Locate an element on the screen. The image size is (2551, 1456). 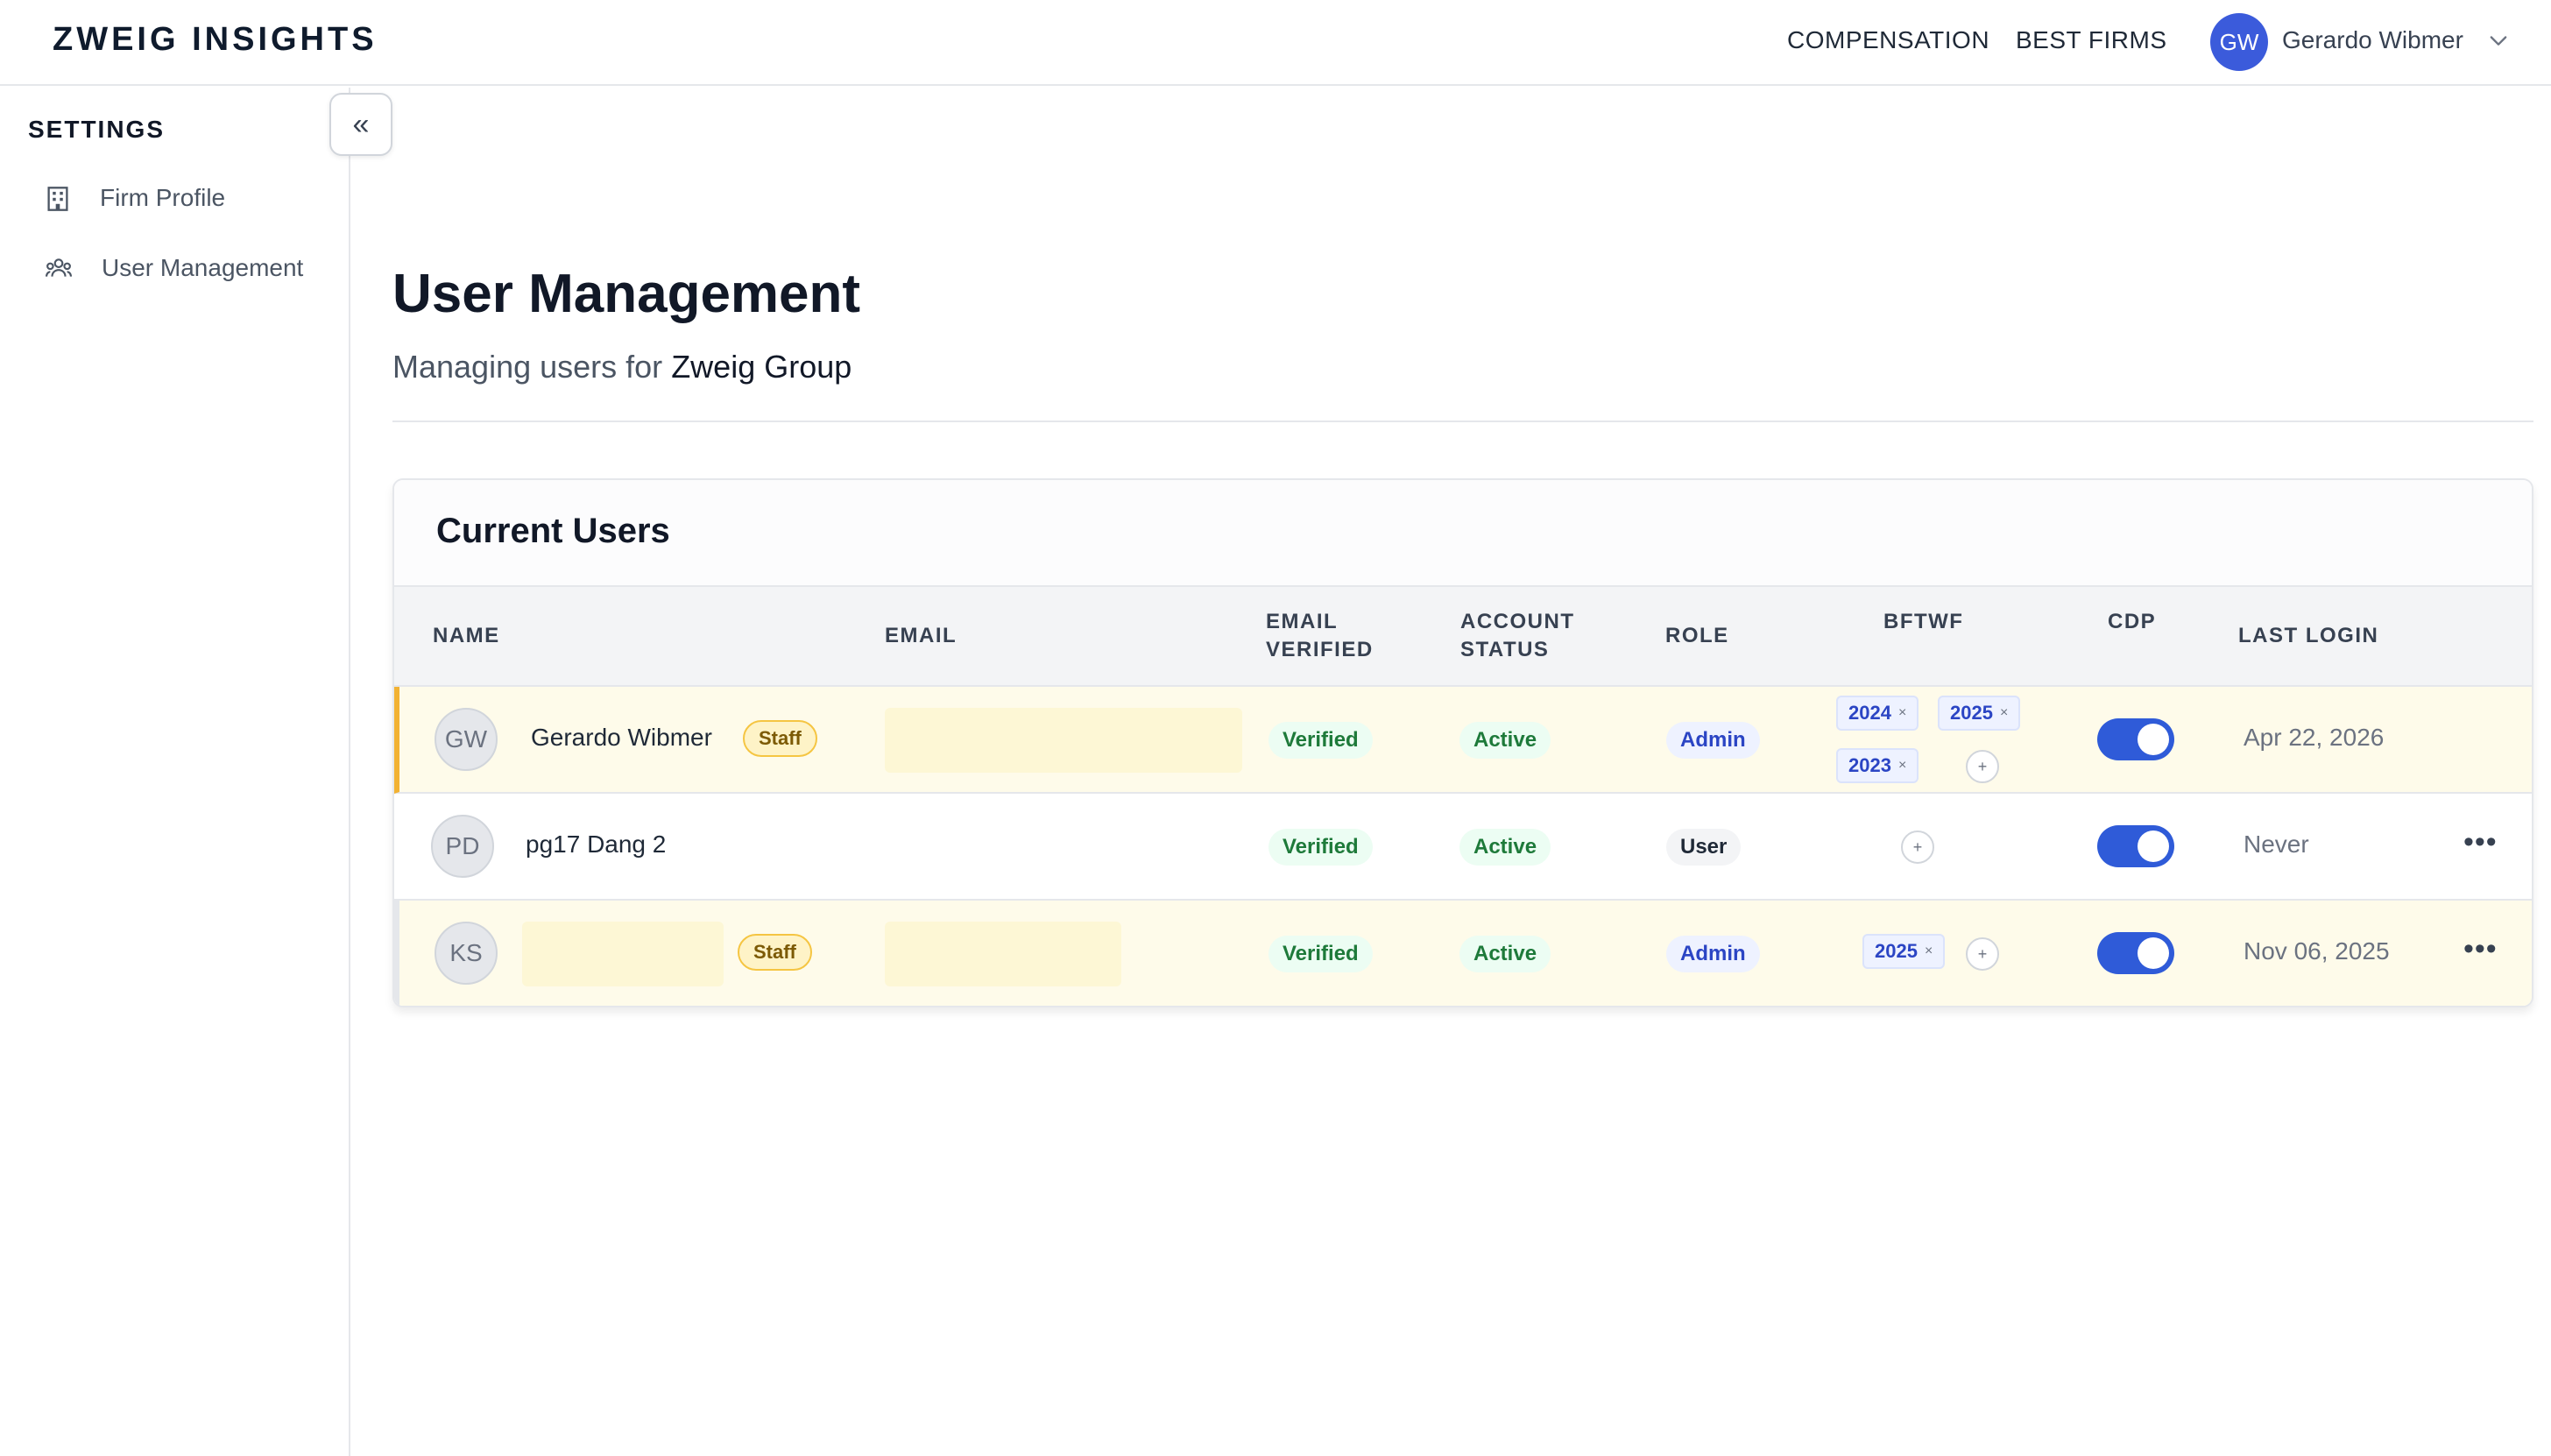
nav-best-firms: BEST FIRMS is located at coordinates (2091, 40).